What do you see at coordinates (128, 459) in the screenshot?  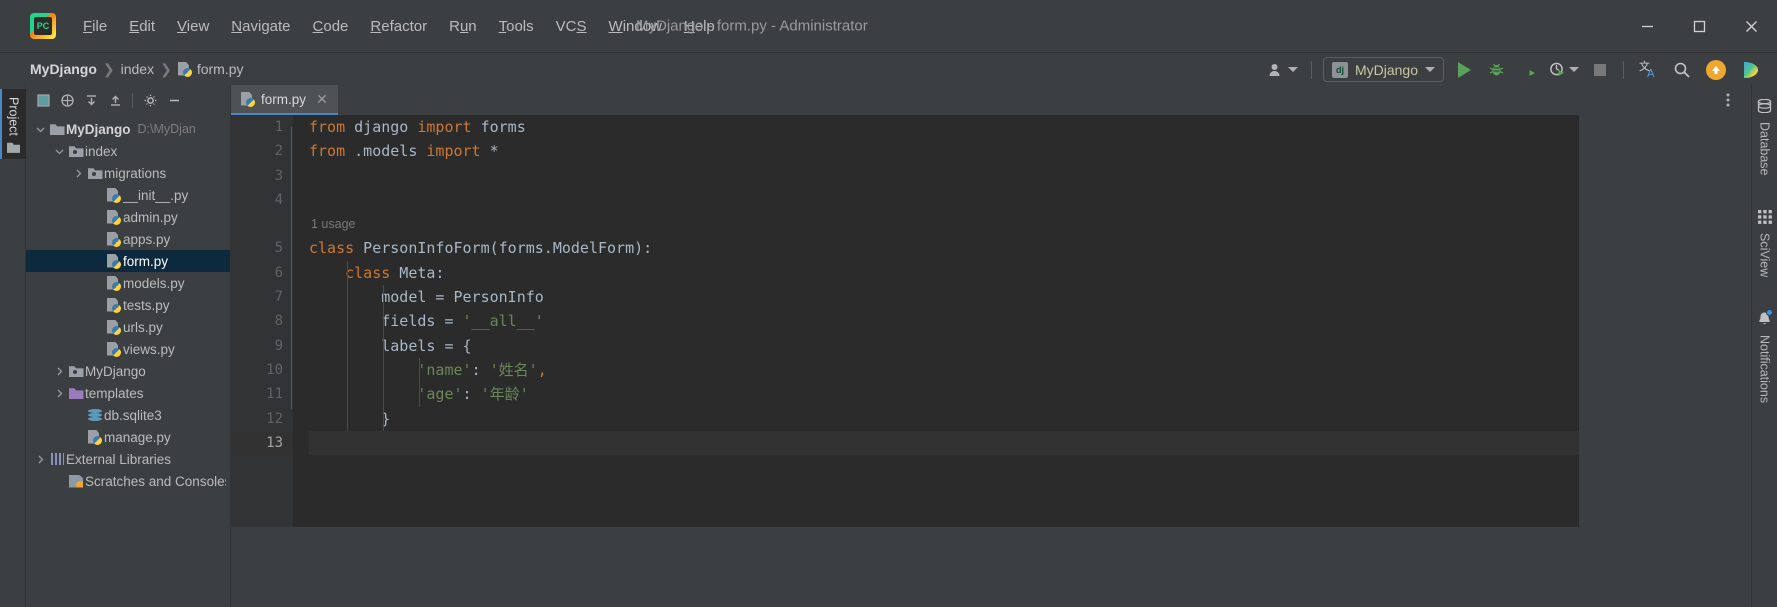 I see `tree-item: External Libraries` at bounding box center [128, 459].